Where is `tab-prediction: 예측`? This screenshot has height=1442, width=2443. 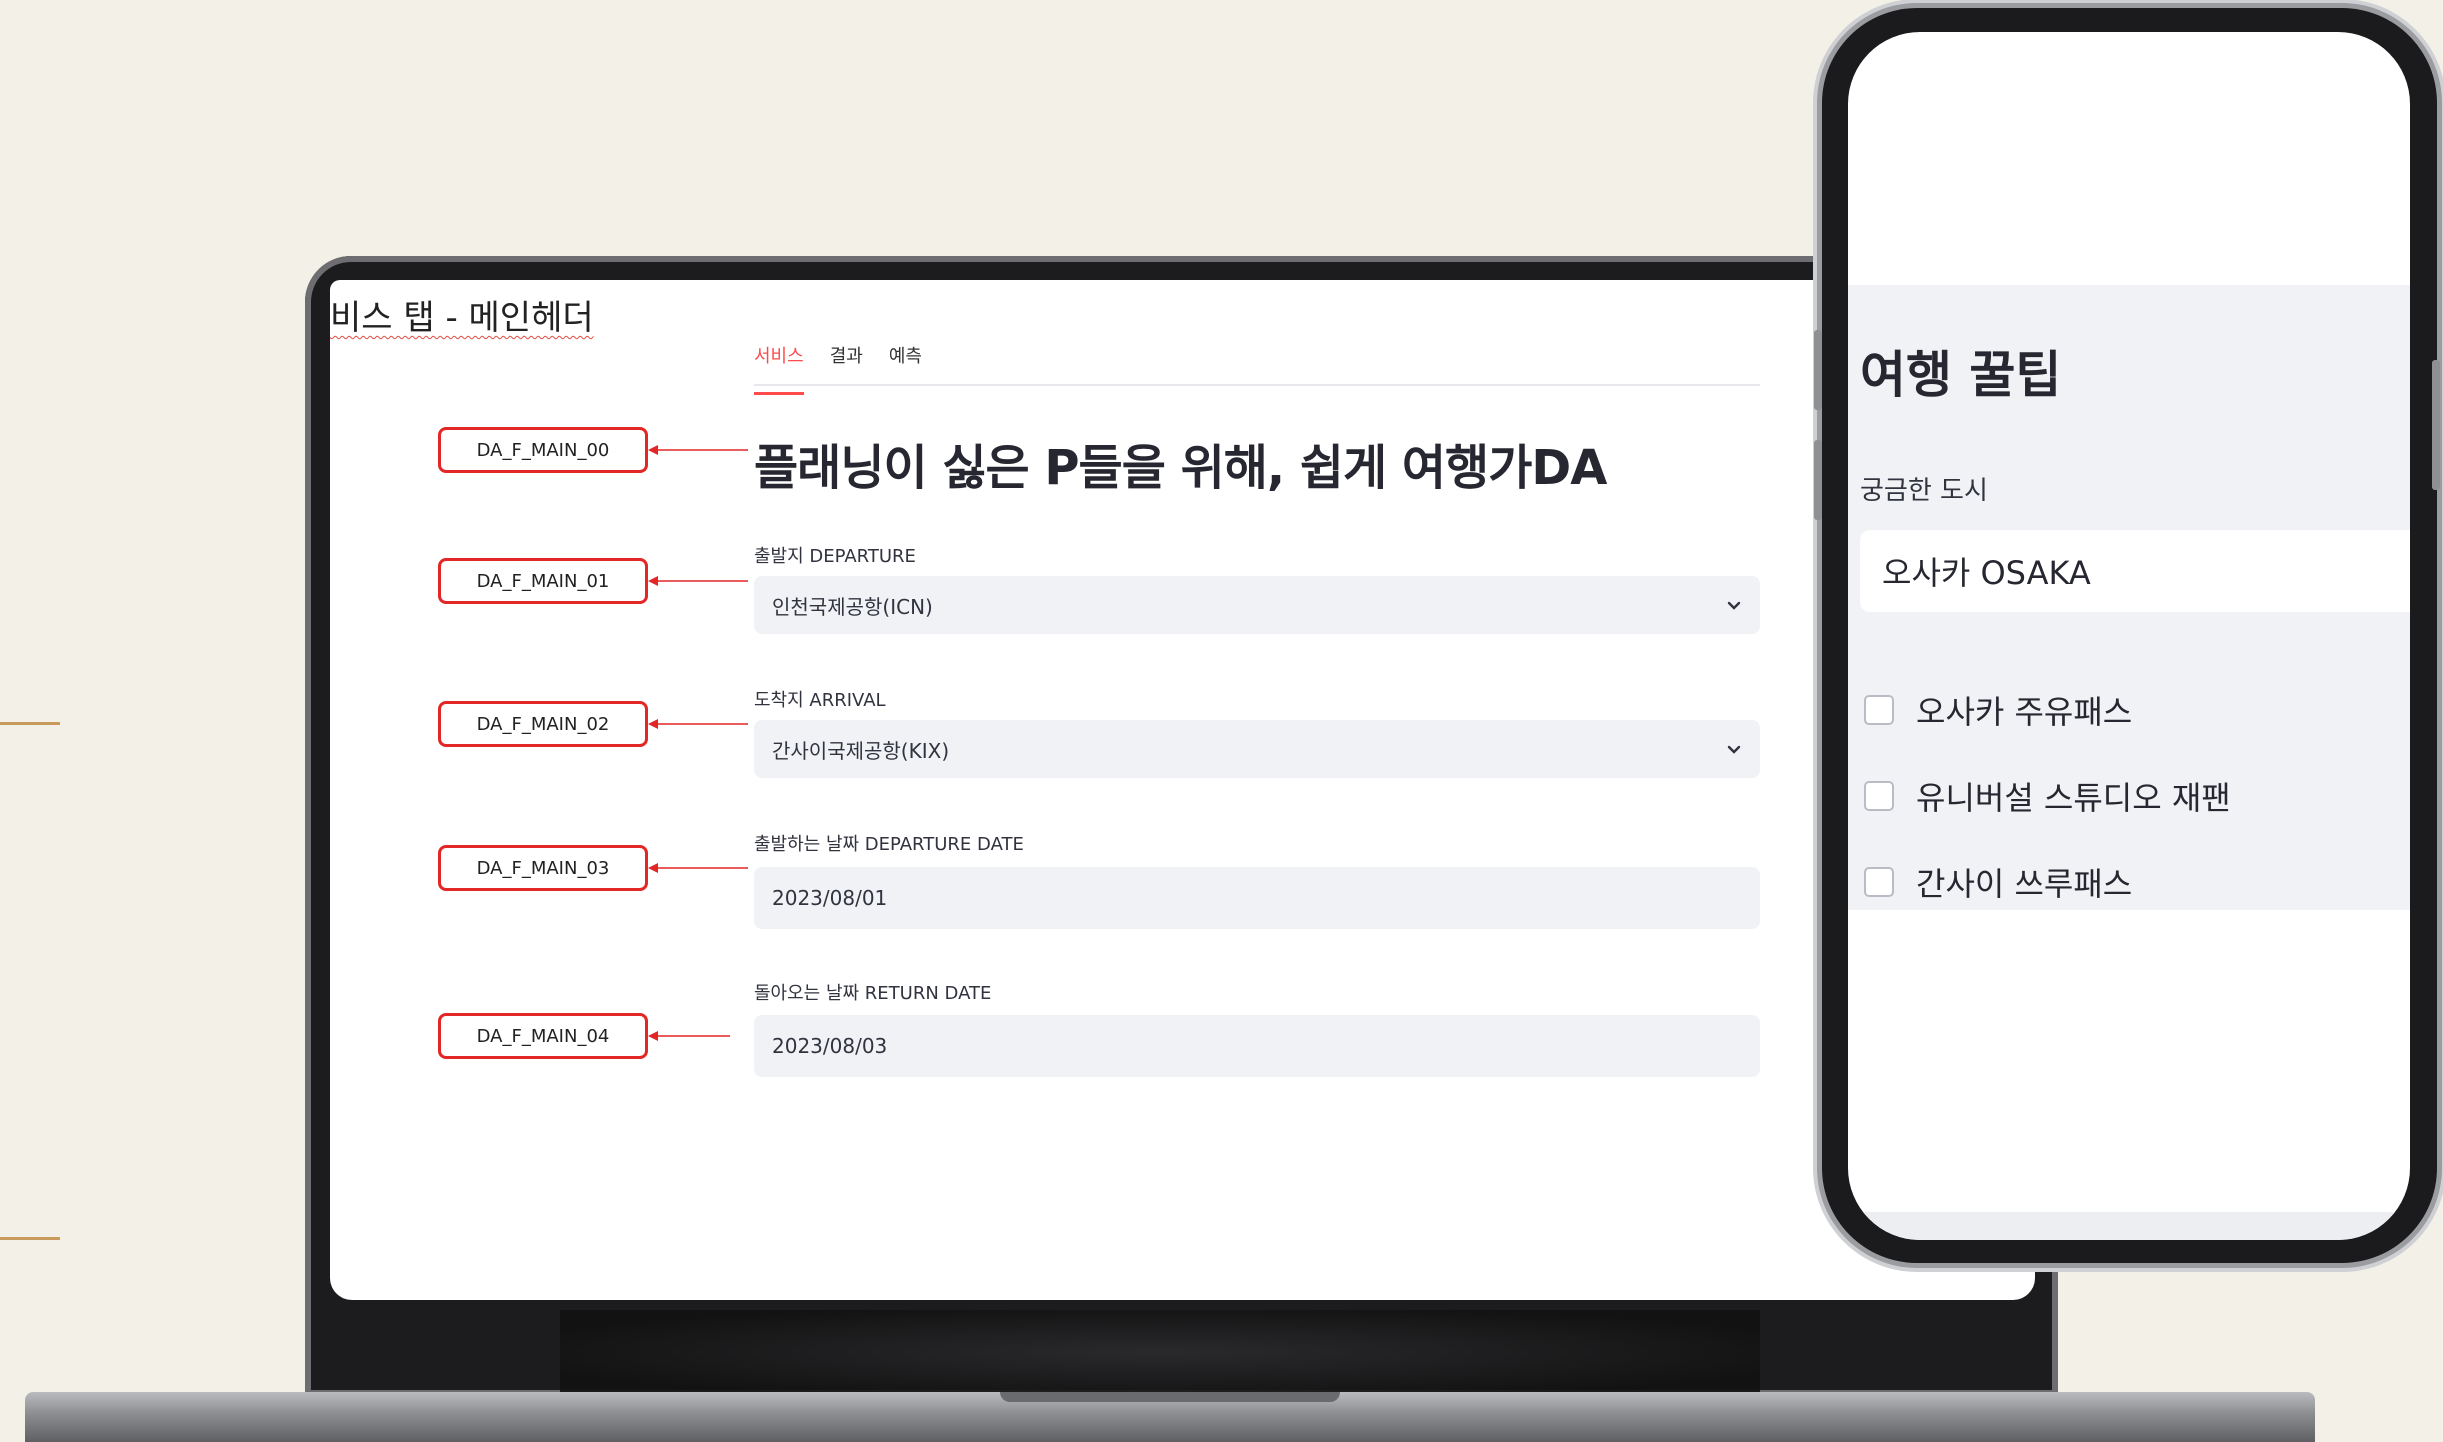
tab-prediction: 예측 is located at coordinates (905, 362).